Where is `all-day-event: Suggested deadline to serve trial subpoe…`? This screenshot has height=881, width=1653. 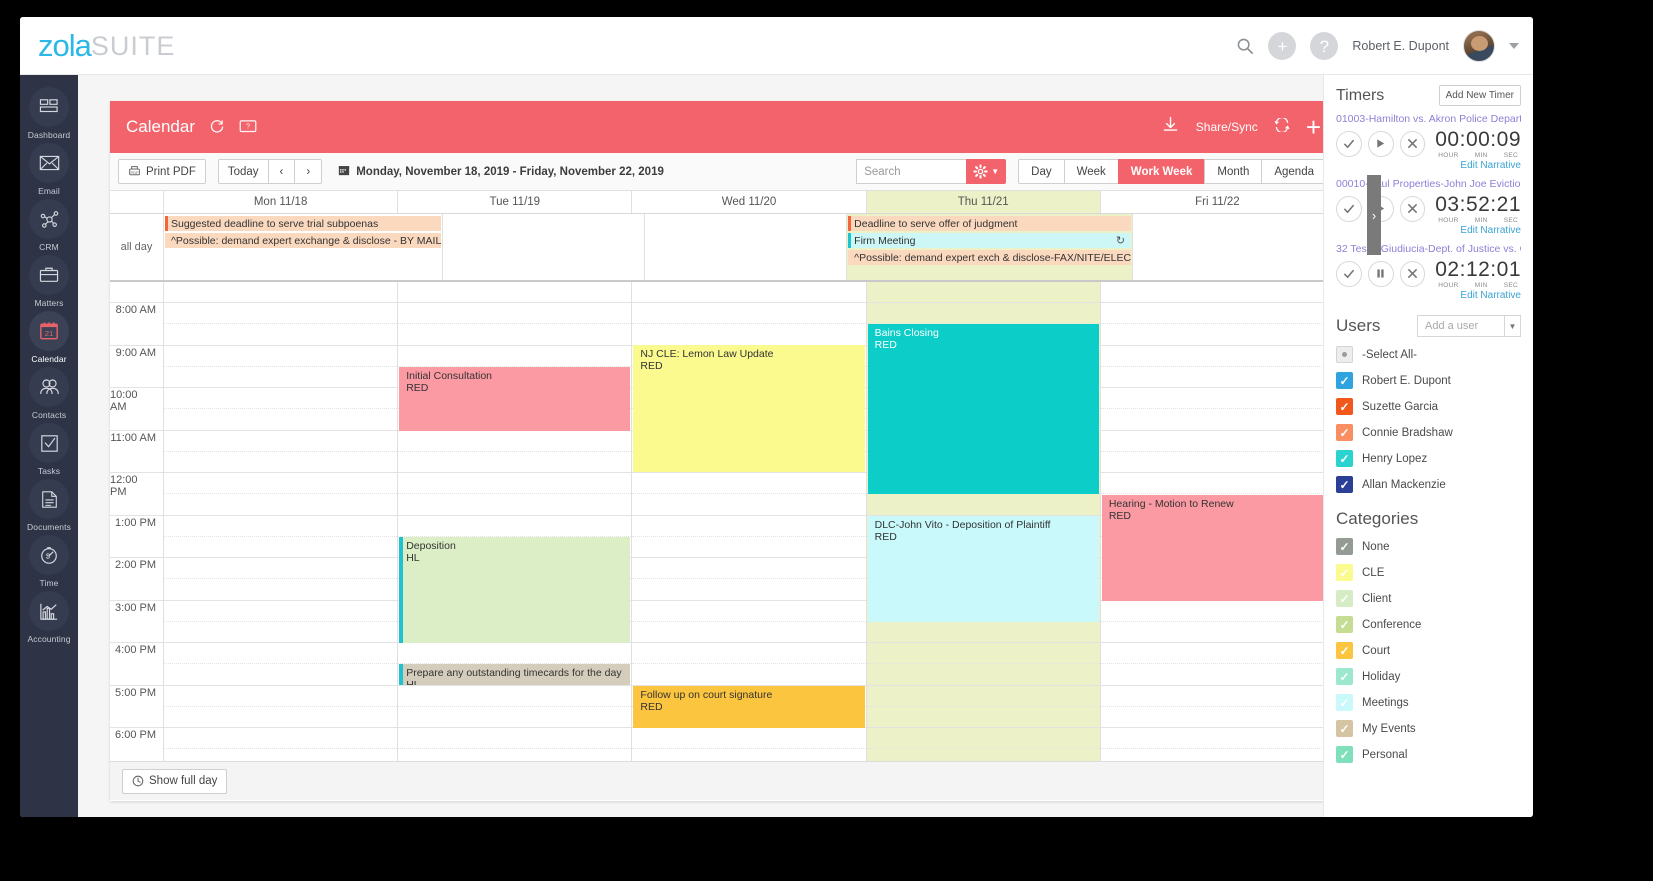 all-day-event: Suggested deadline to serve trial subpoe… is located at coordinates (303, 223).